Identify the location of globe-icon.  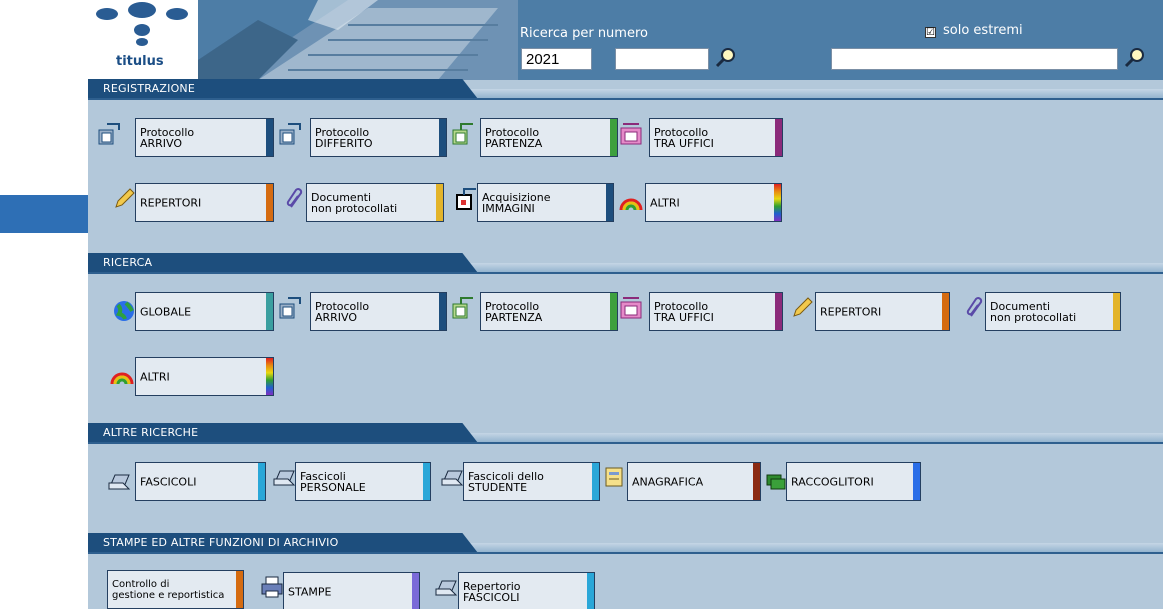
(124, 311).